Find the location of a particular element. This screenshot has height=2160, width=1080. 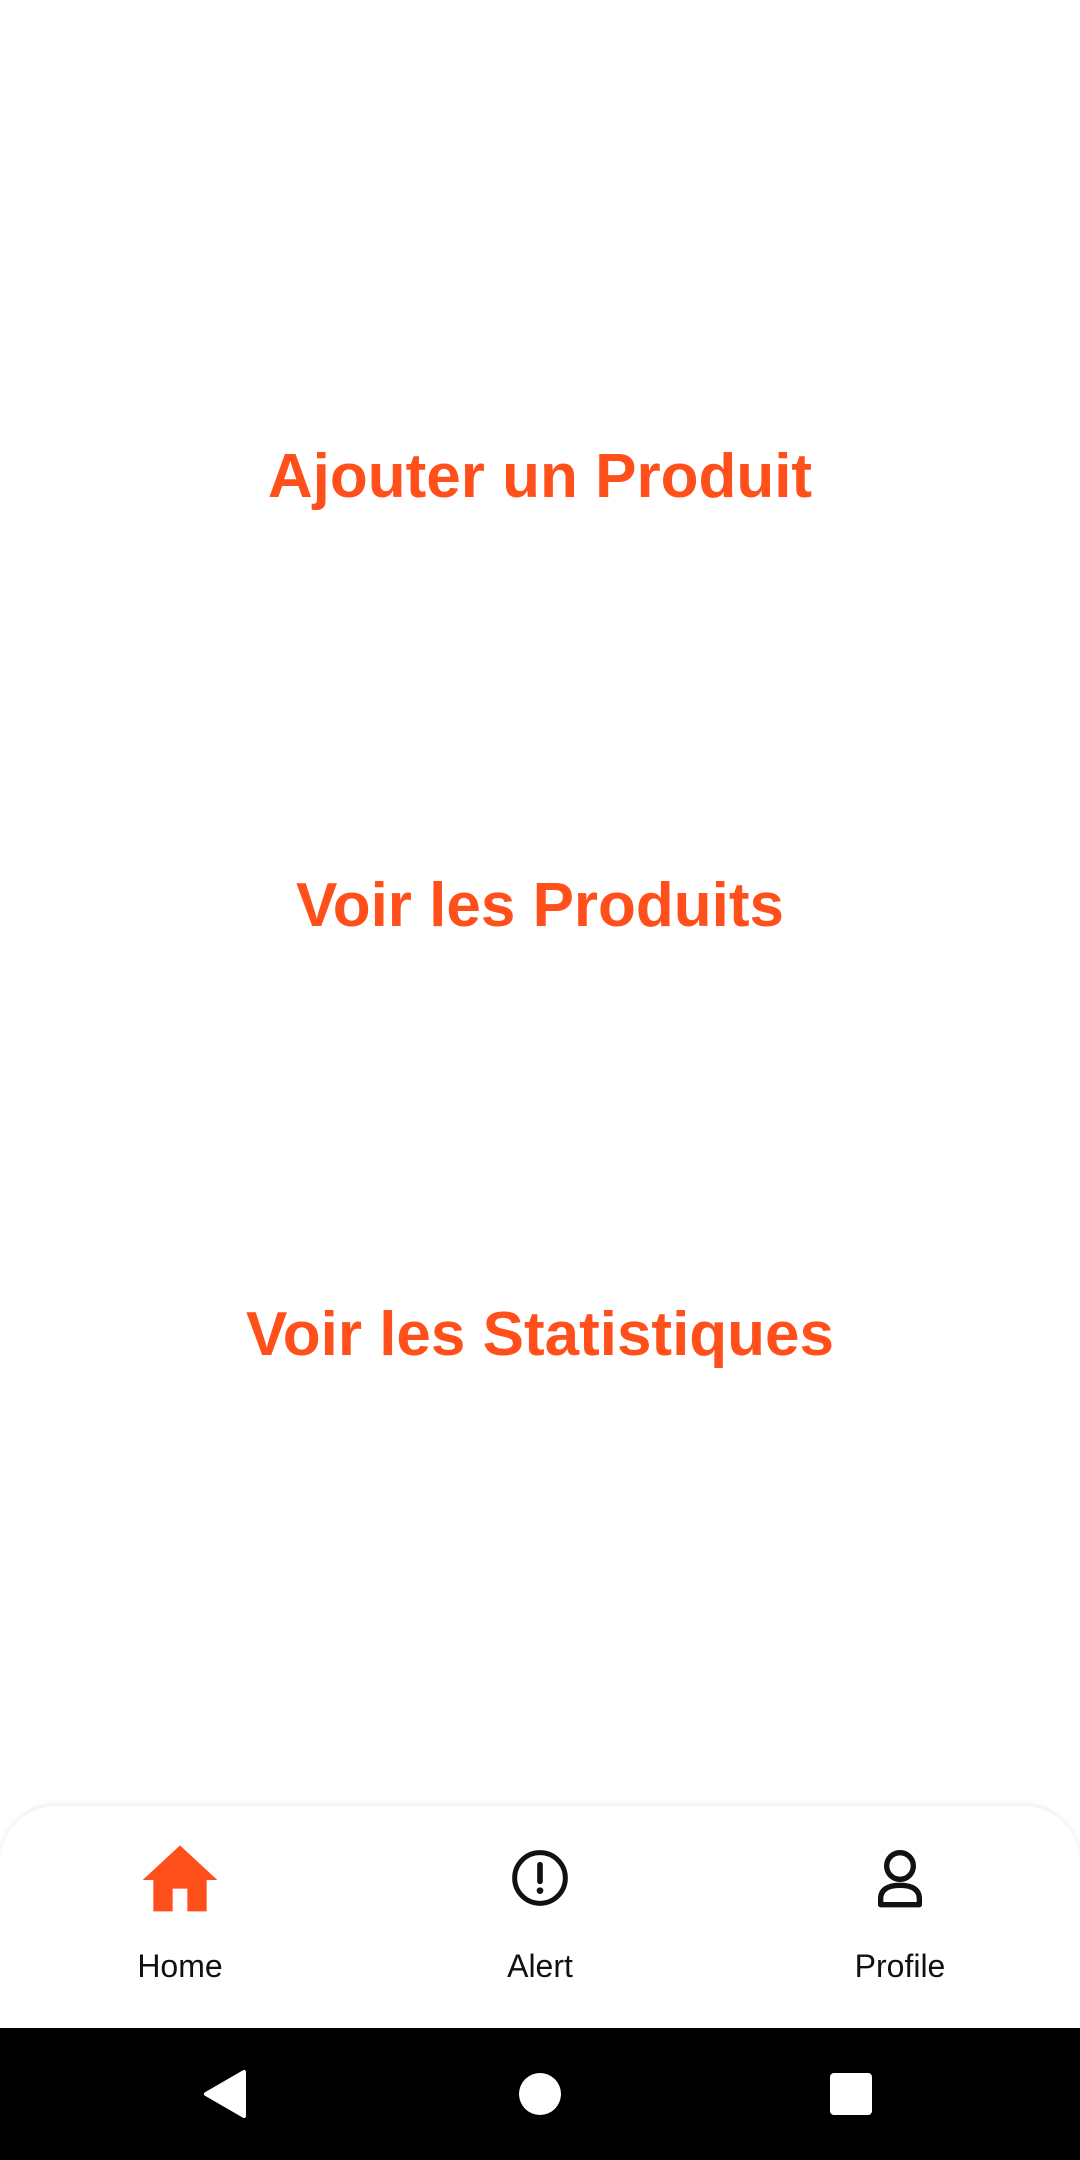

bottom-navigation-bar: Home Alert Profile is located at coordinates (540, 1917).